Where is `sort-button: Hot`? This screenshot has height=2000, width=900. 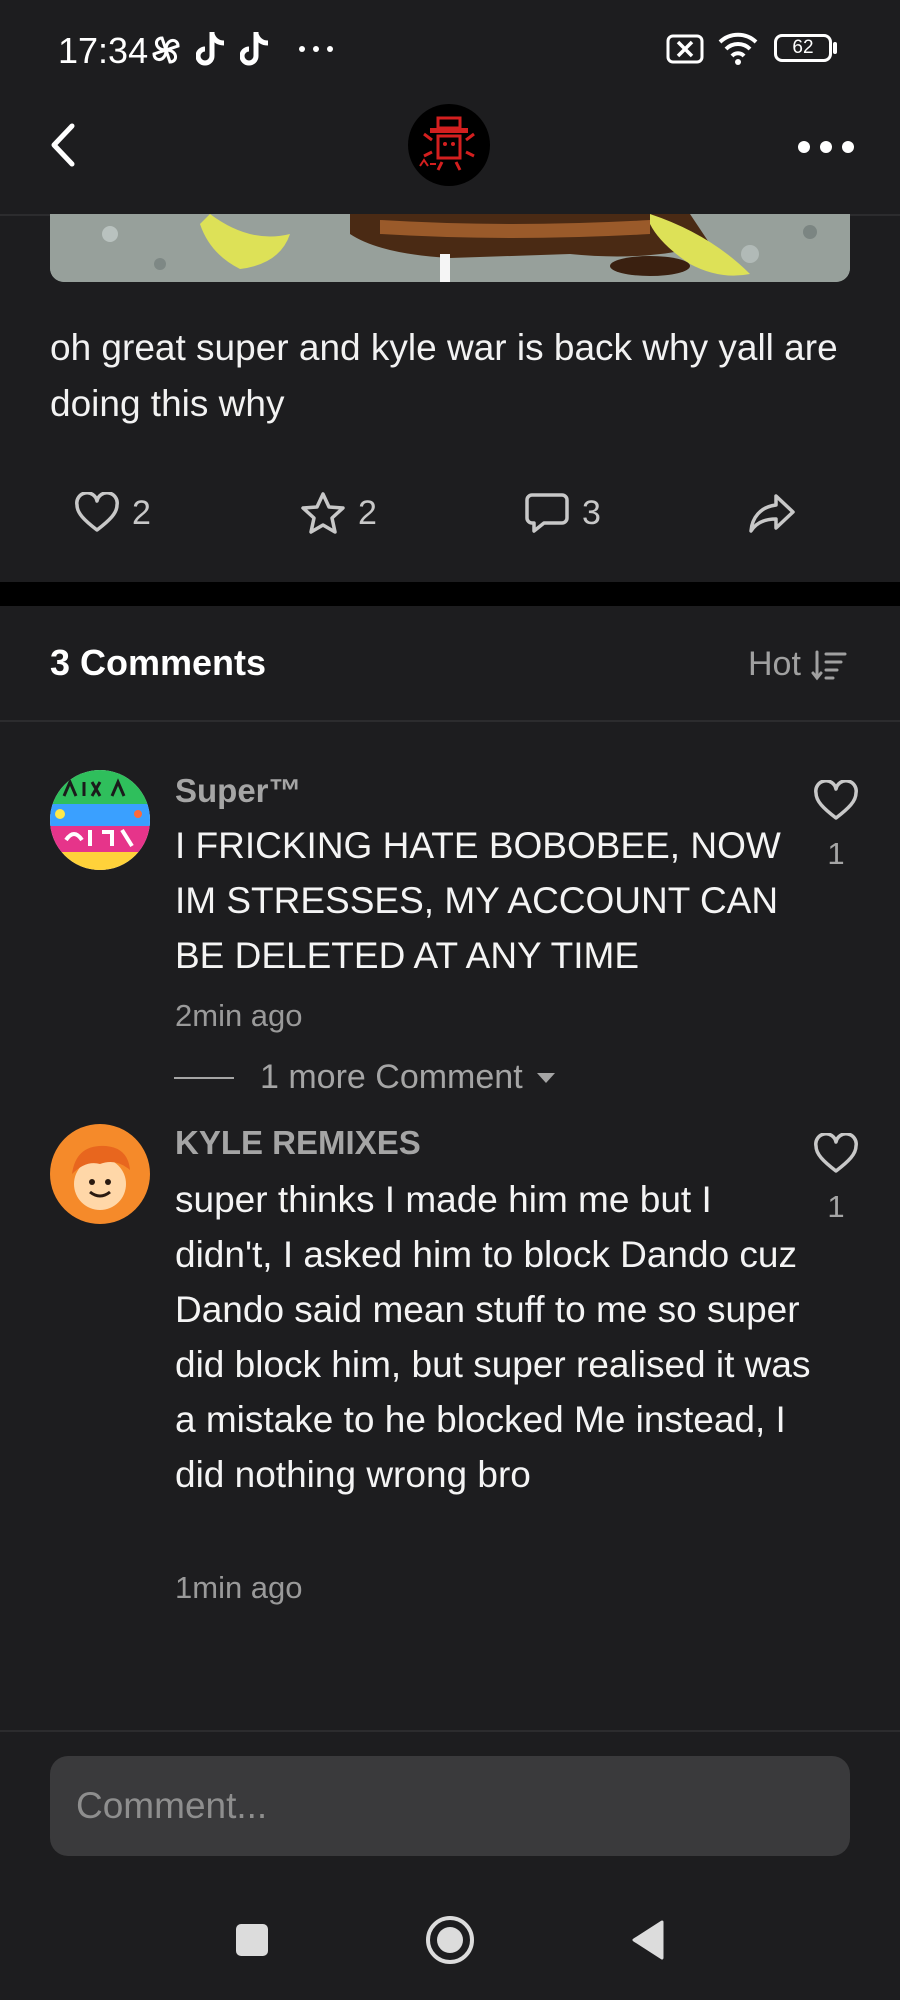
sort-button: Hot is located at coordinates (797, 664).